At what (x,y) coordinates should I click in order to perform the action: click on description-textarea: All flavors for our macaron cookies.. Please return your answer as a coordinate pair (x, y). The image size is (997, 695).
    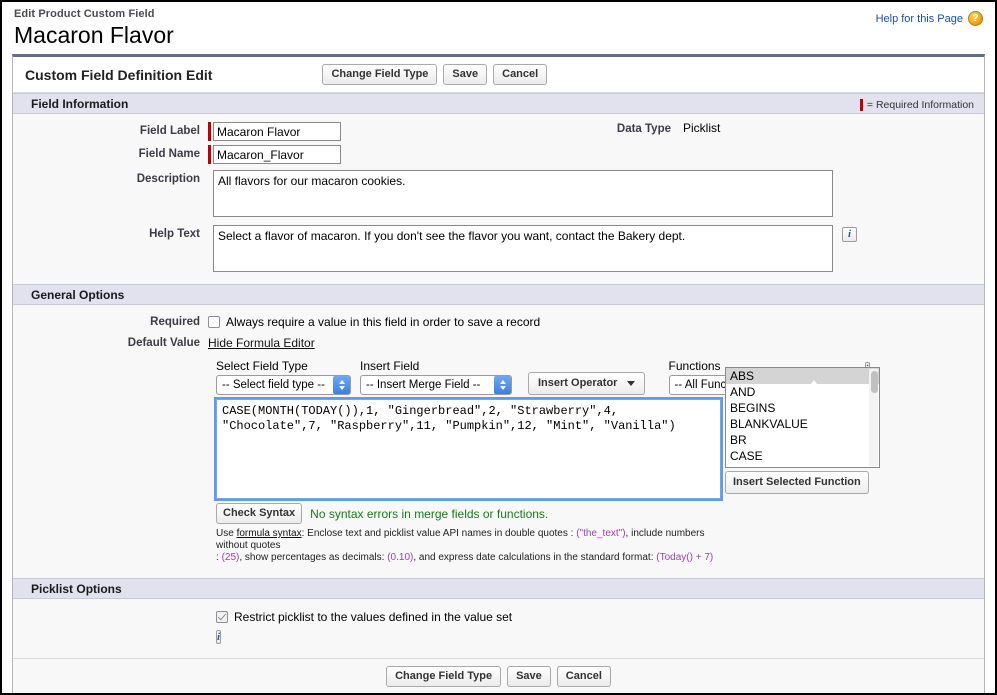
    Looking at the image, I should click on (523, 193).